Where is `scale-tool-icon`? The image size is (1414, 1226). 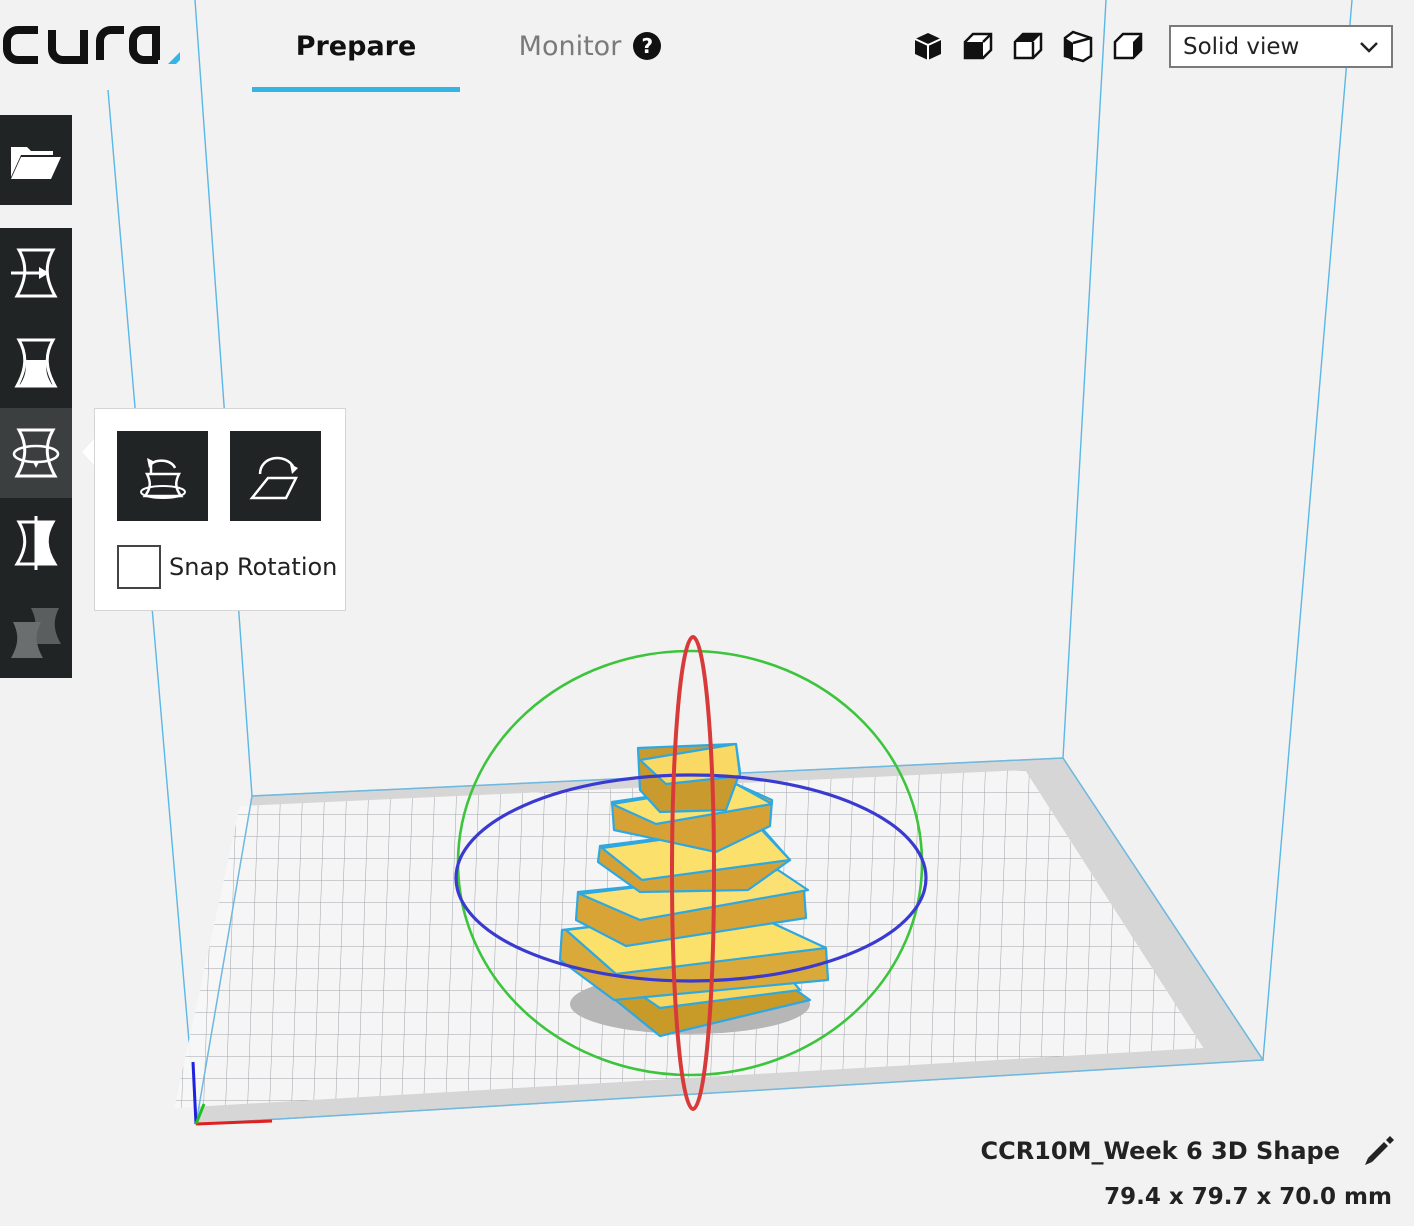 scale-tool-icon is located at coordinates (36, 363).